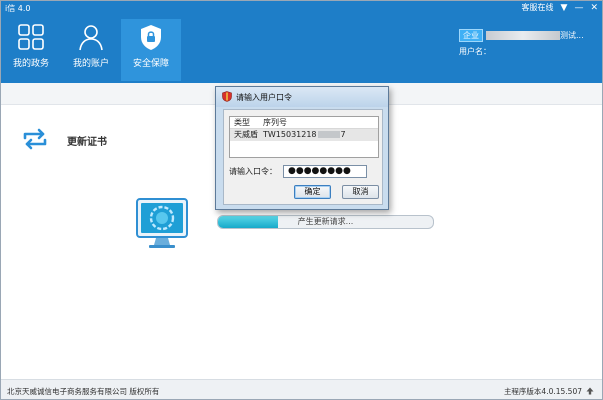 This screenshot has height=400, width=603. What do you see at coordinates (312, 192) in the screenshot?
I see `ok-button: 确定` at bounding box center [312, 192].